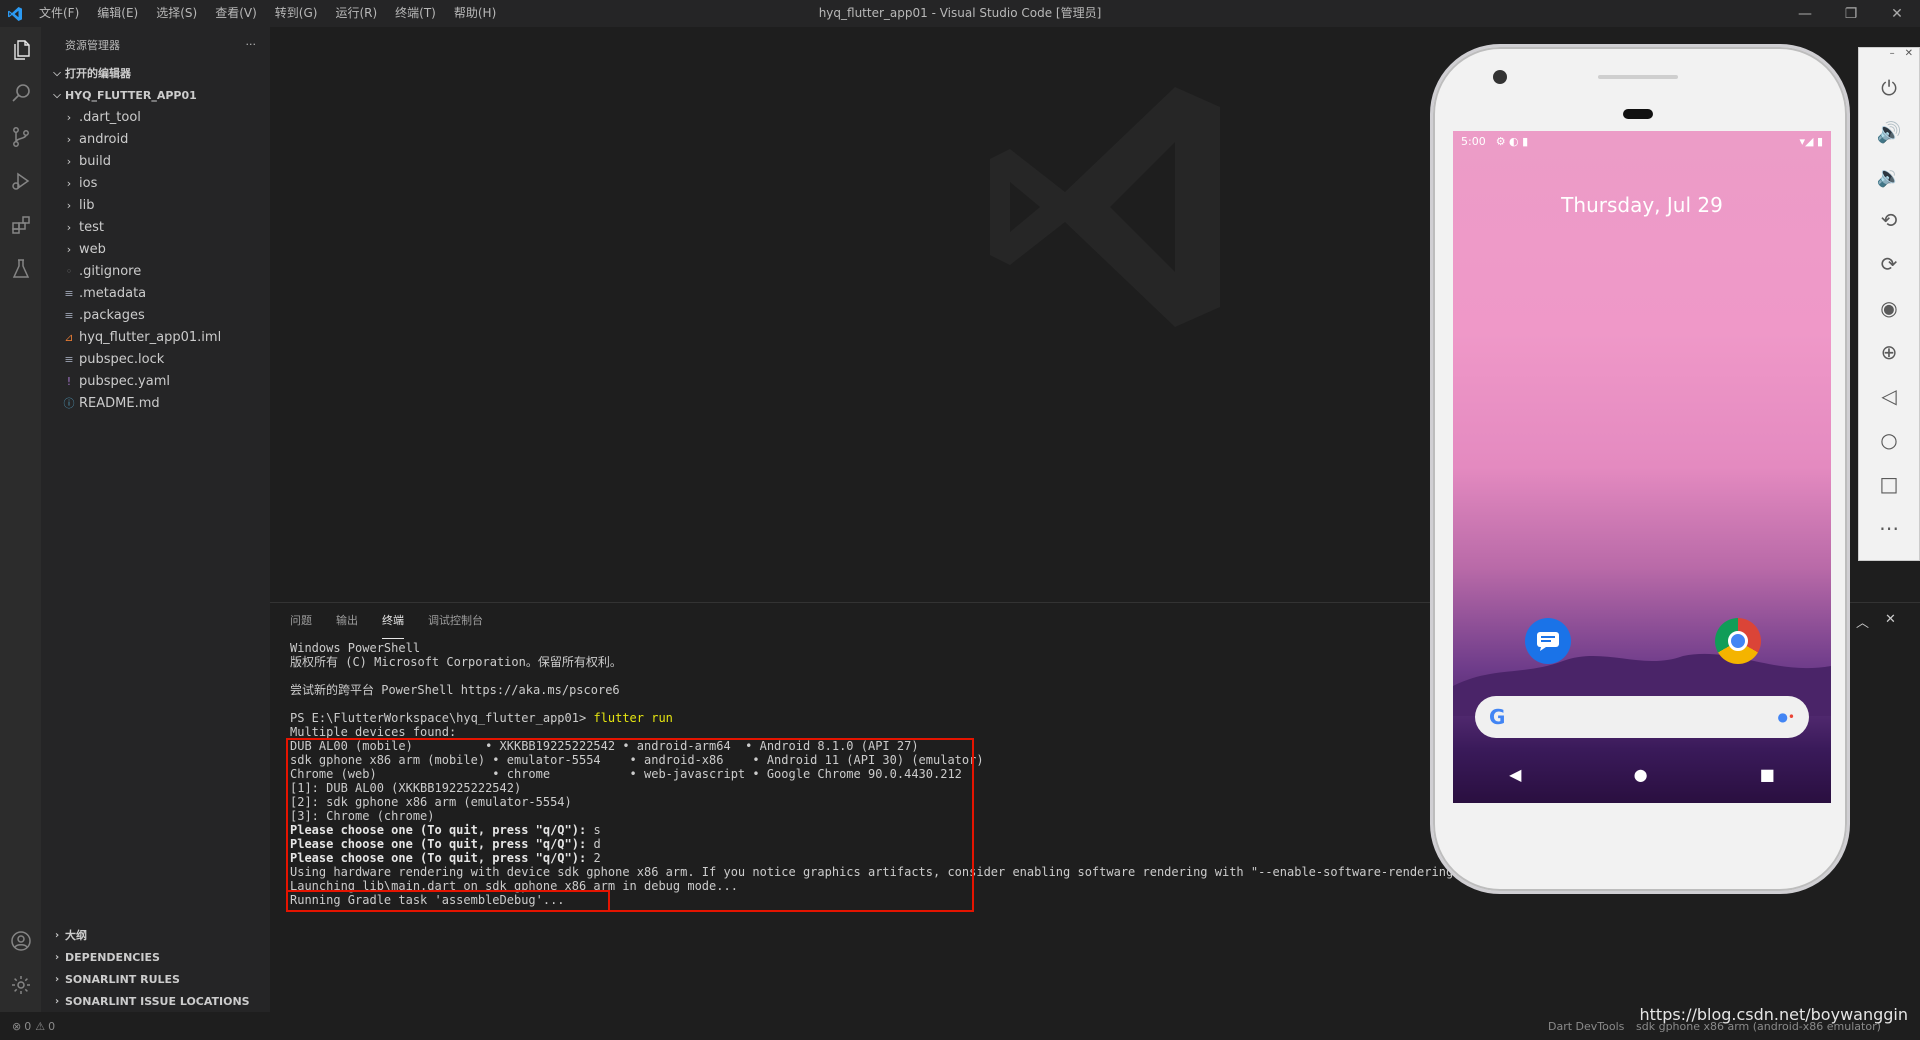 This screenshot has height=1040, width=1920. I want to click on file-item: ⊿ hyq_flutter_app01.iml, so click(155, 337).